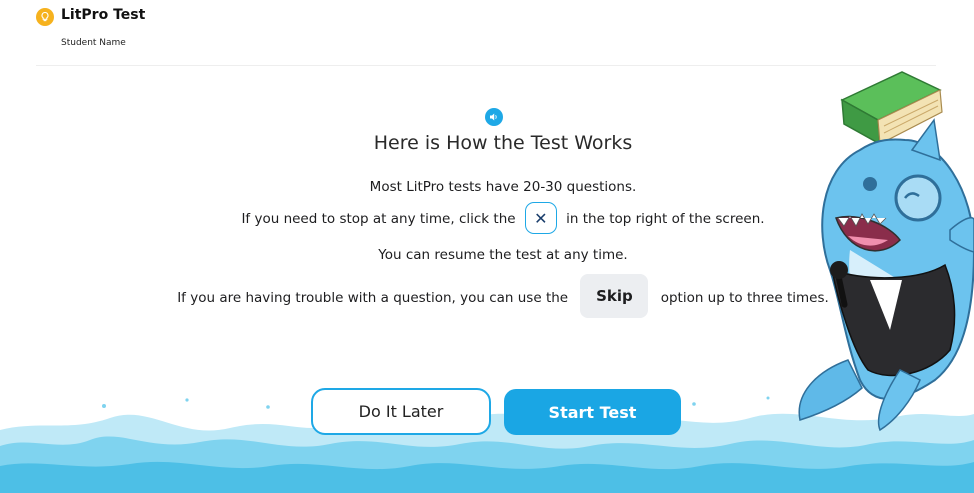 The height and width of the screenshot is (493, 974). Describe the element at coordinates (886, 251) in the screenshot. I see `shark-mascot-illustration` at that location.